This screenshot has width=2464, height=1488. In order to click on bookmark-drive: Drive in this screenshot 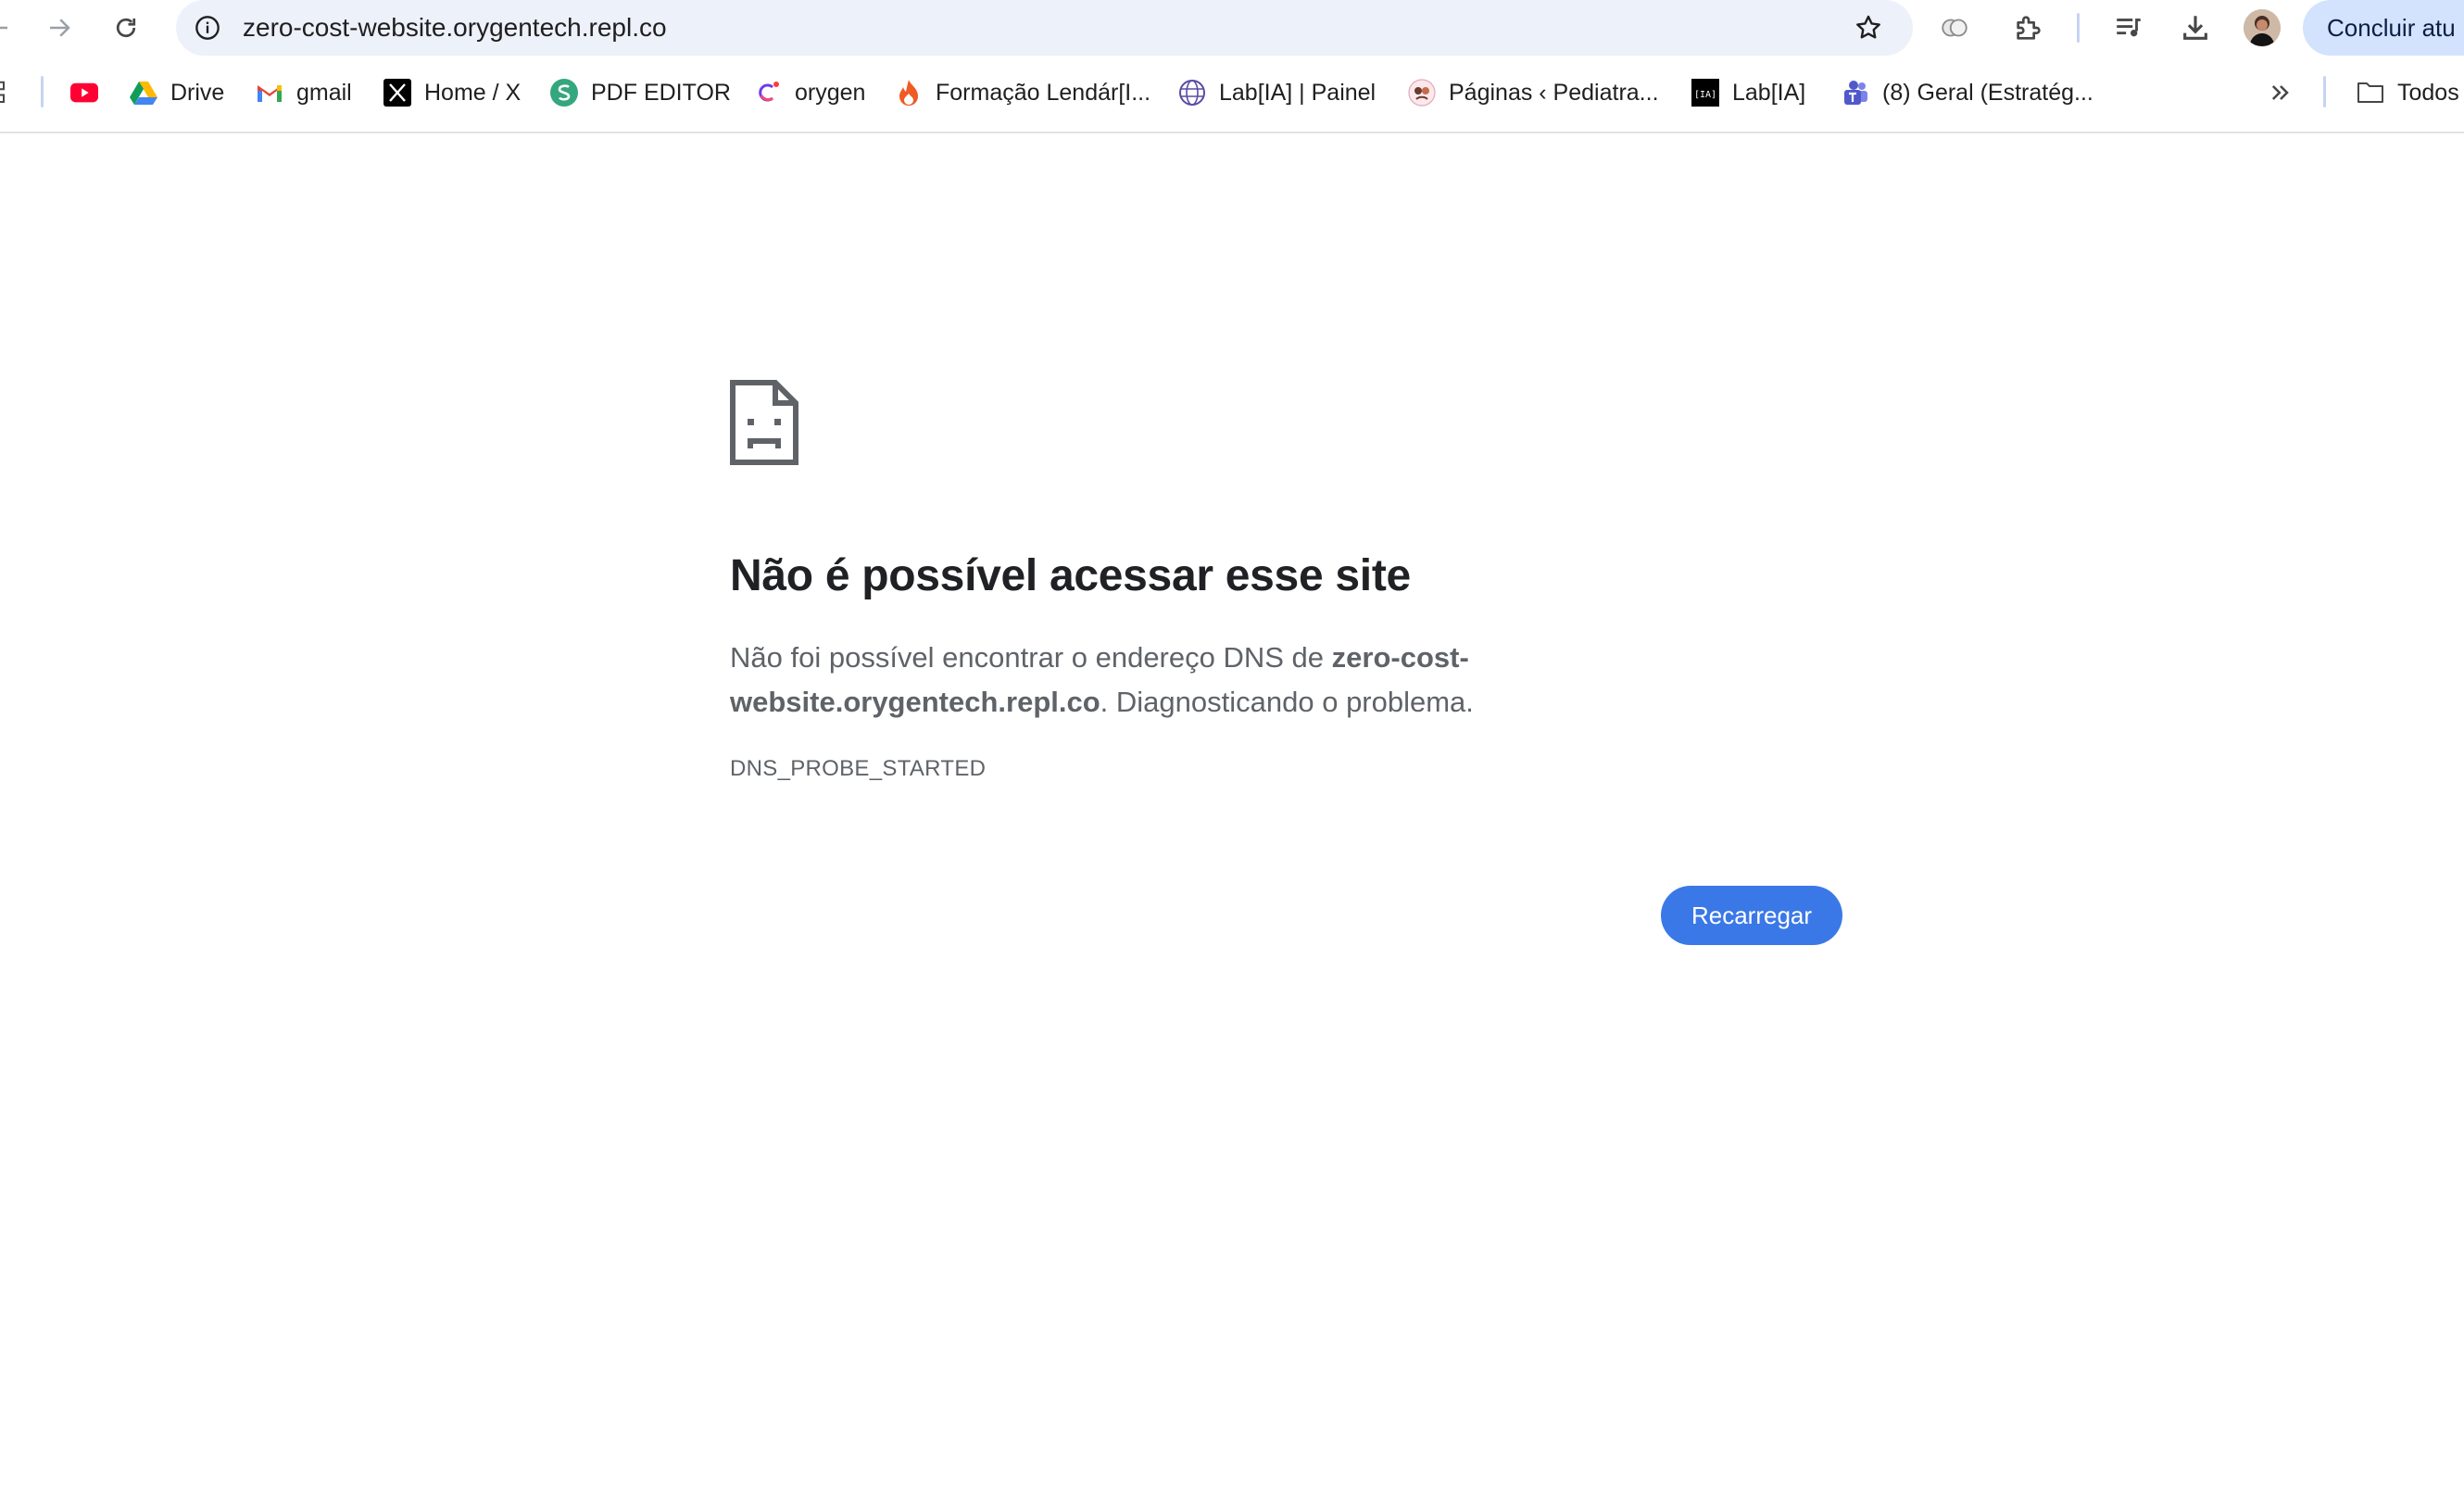, I will do `click(177, 93)`.